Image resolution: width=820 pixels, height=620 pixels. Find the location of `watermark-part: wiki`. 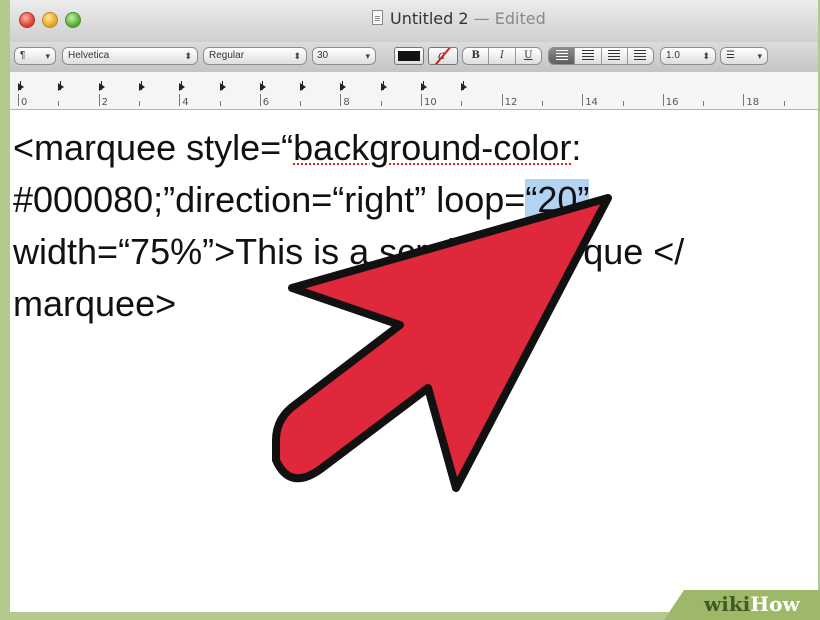

watermark-part: wiki is located at coordinates (727, 604).